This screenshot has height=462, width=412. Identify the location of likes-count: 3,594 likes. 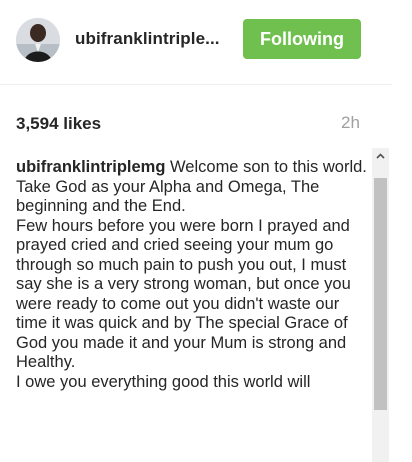
(58, 124).